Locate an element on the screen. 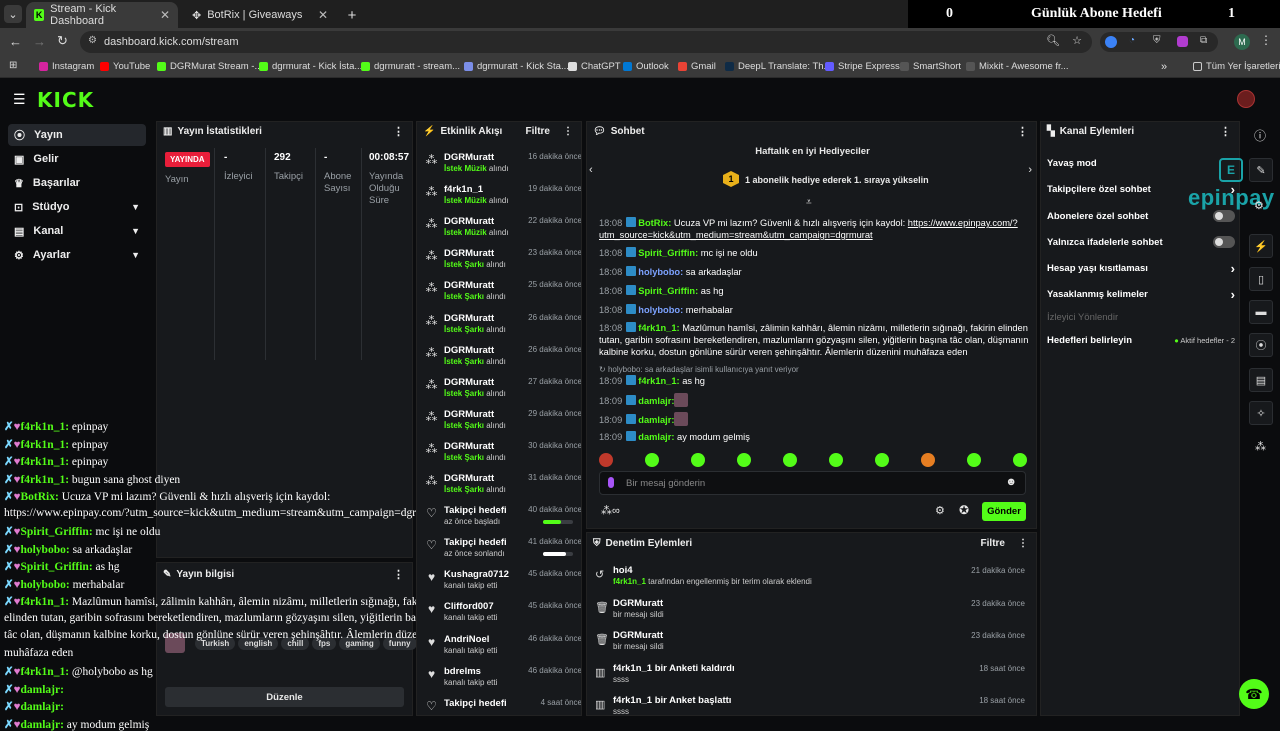 The image size is (1280, 731). user-avatar is located at coordinates (1246, 99).